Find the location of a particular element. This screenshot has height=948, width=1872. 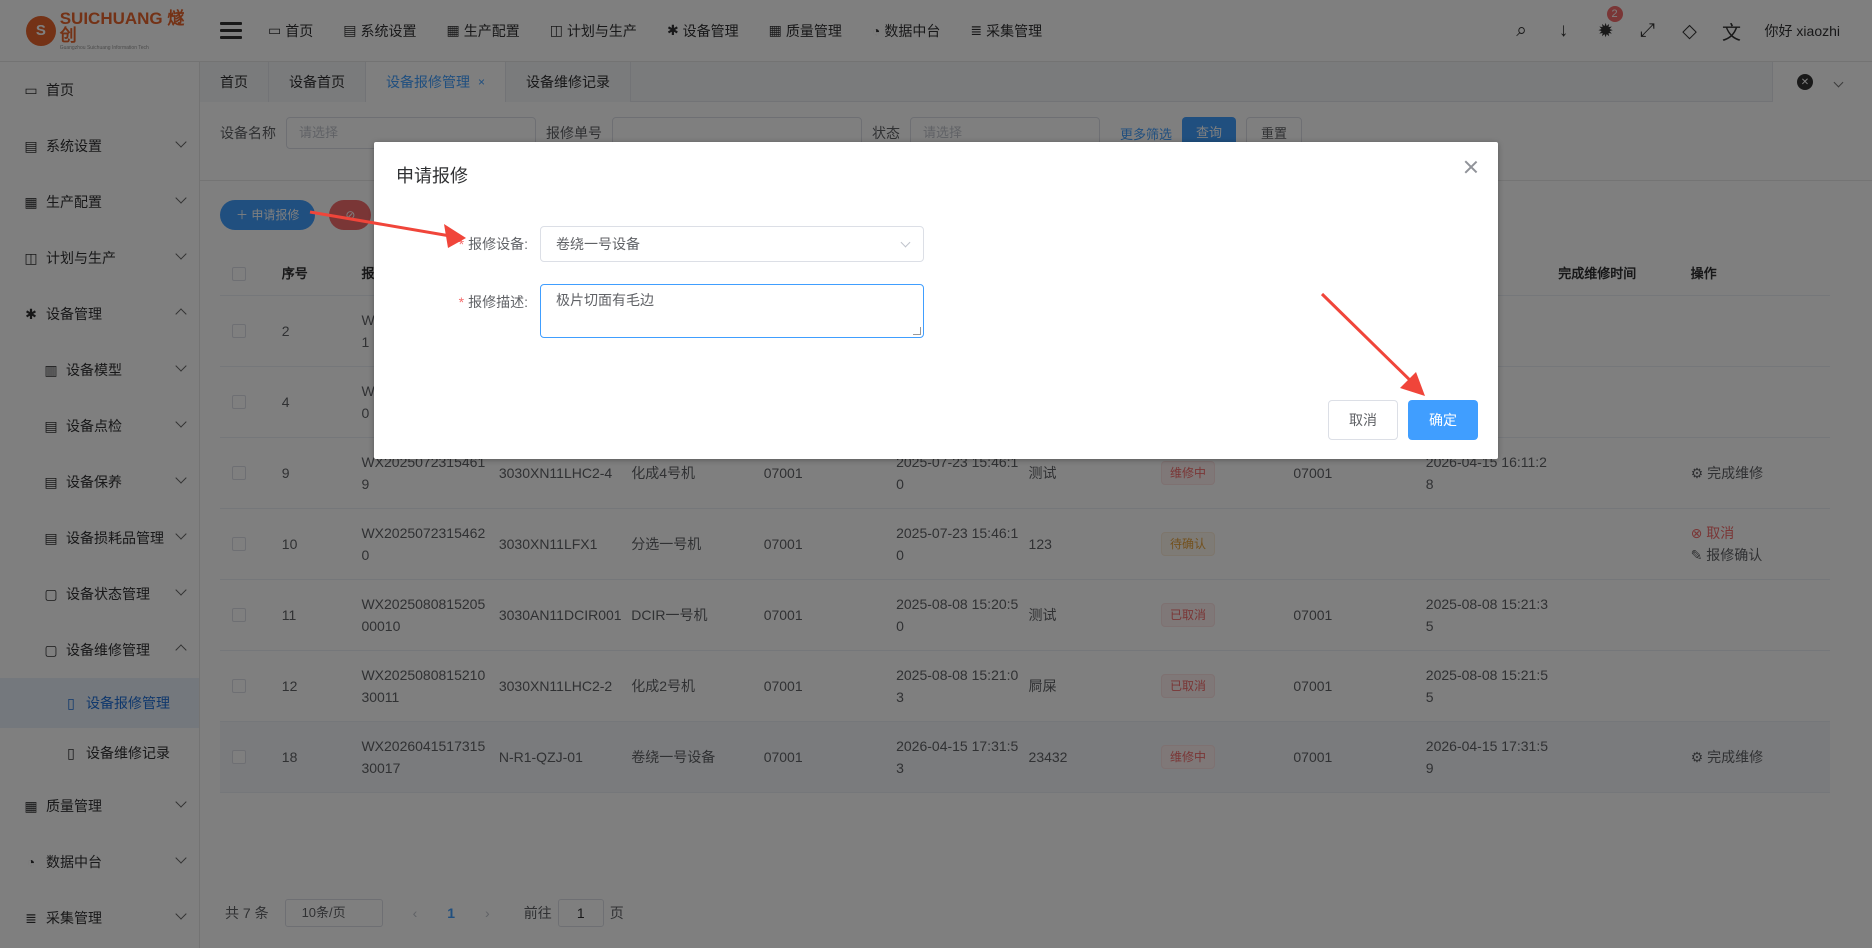

cancel-button: 取消 is located at coordinates (1363, 420).